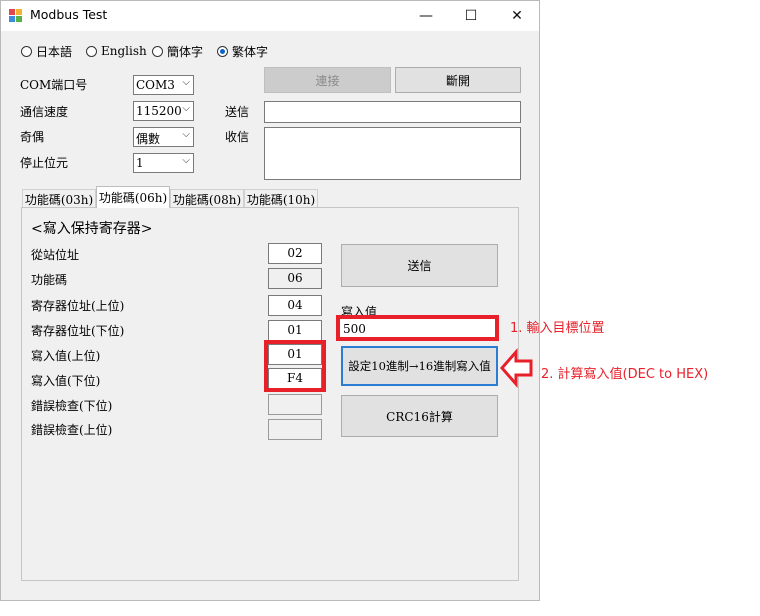 The height and width of the screenshot is (616, 760). I want to click on highlight-write-value-fields, so click(295, 366).